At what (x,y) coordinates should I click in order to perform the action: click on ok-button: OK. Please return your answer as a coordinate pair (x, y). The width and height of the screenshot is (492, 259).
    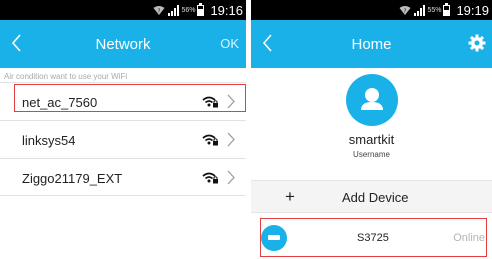
    Looking at the image, I should click on (229, 43).